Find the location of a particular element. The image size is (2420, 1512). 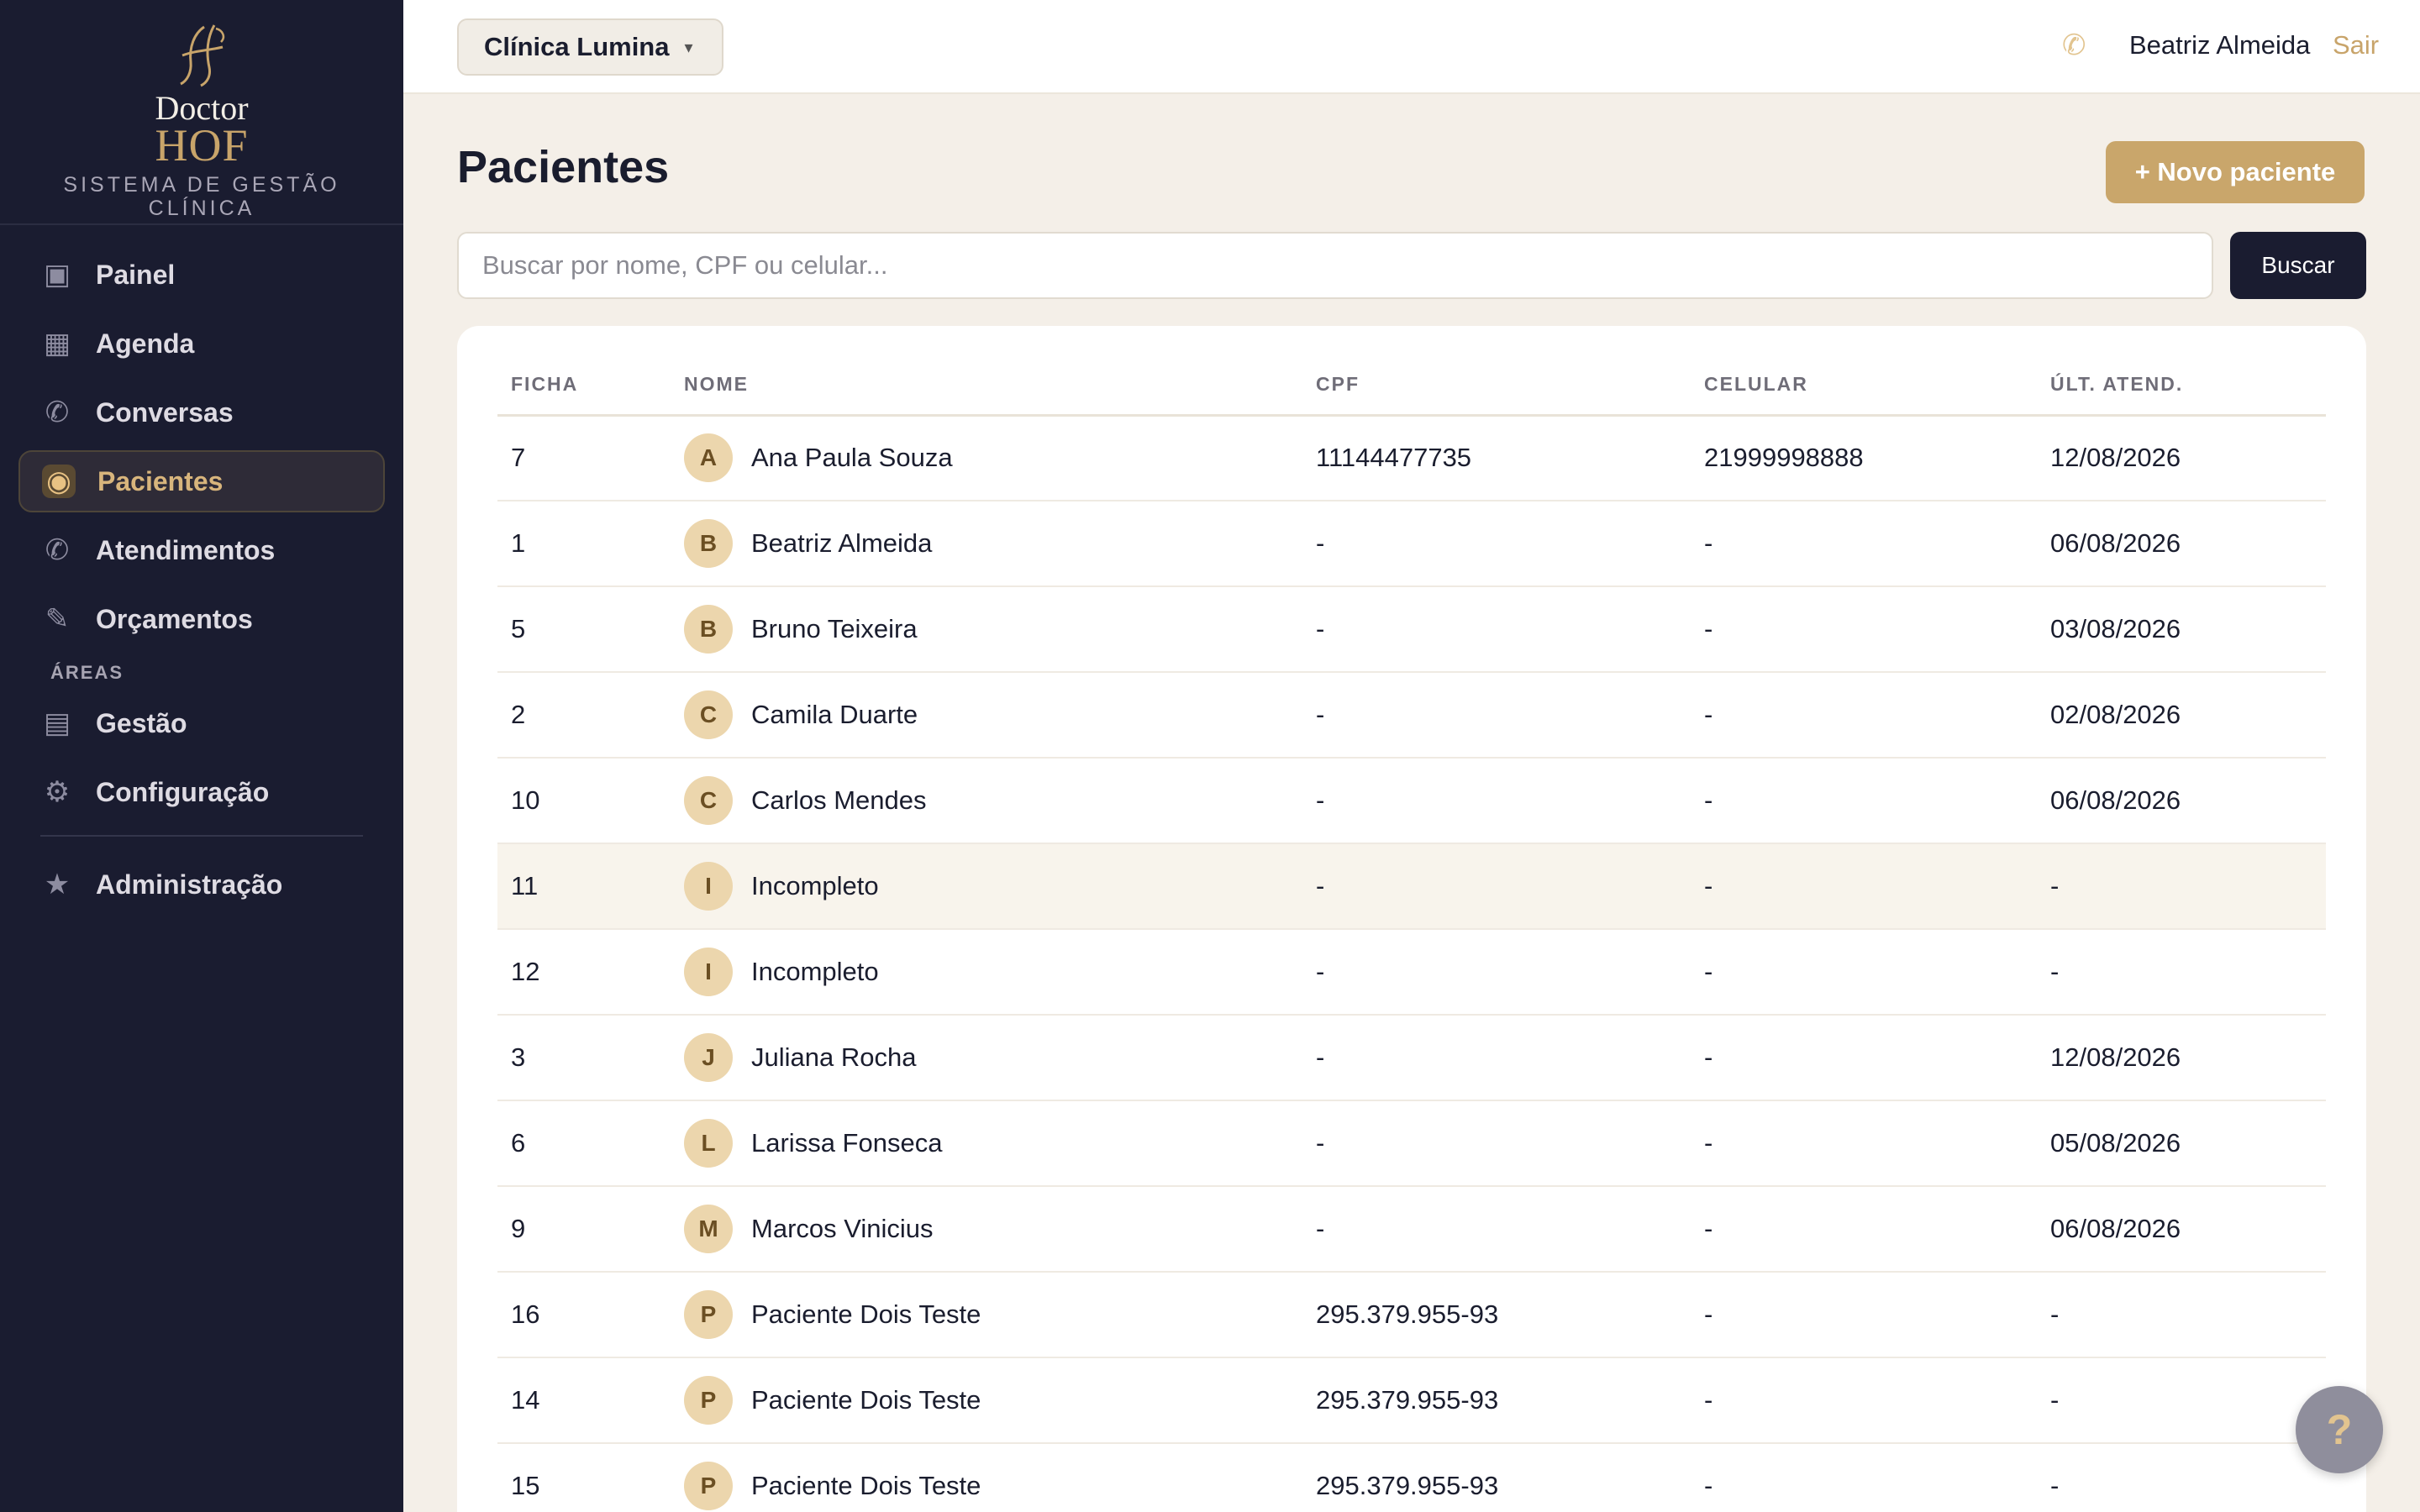

avatar: B is located at coordinates (708, 629).